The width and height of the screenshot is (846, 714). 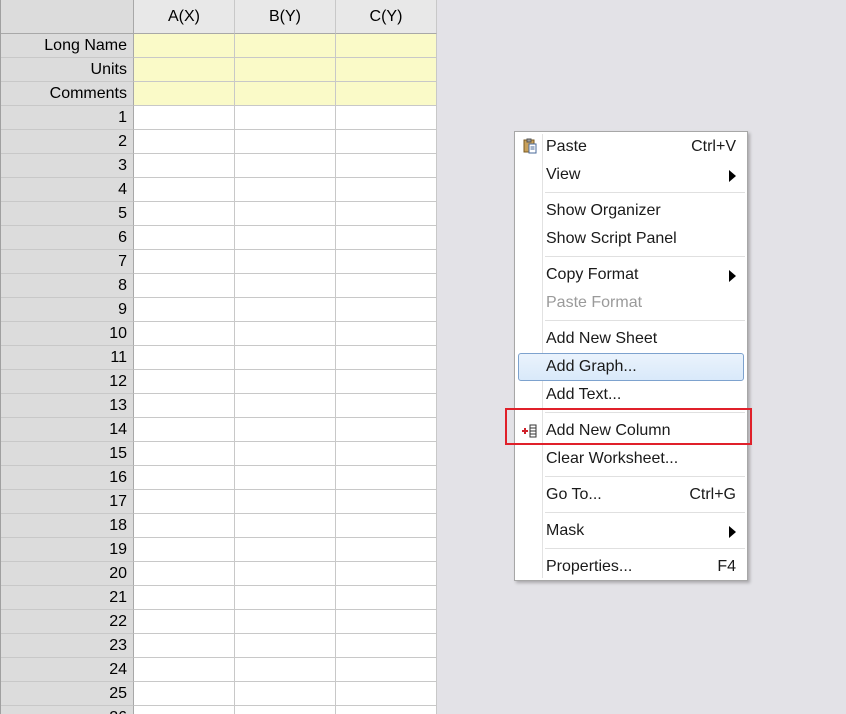 I want to click on menu-item-properties: Properties... F4, so click(x=631, y=567).